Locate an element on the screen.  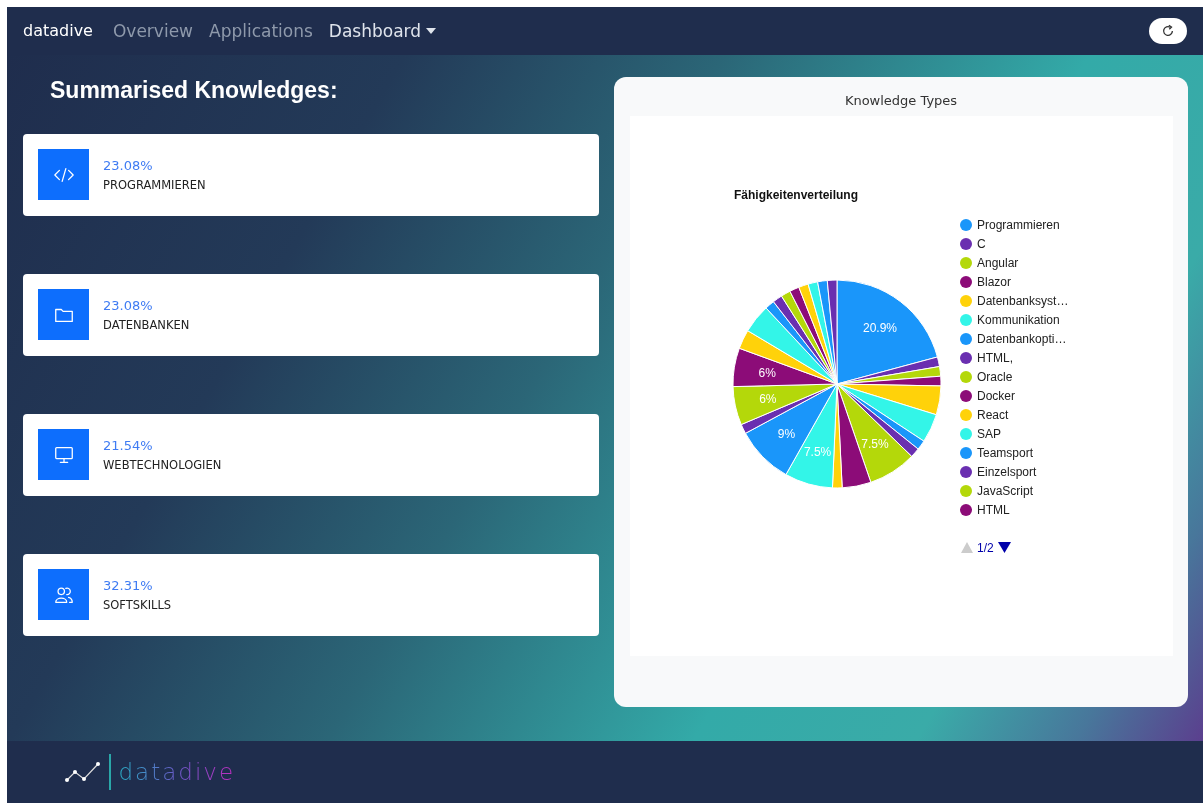
next-page-icon is located at coordinates (1004, 547).